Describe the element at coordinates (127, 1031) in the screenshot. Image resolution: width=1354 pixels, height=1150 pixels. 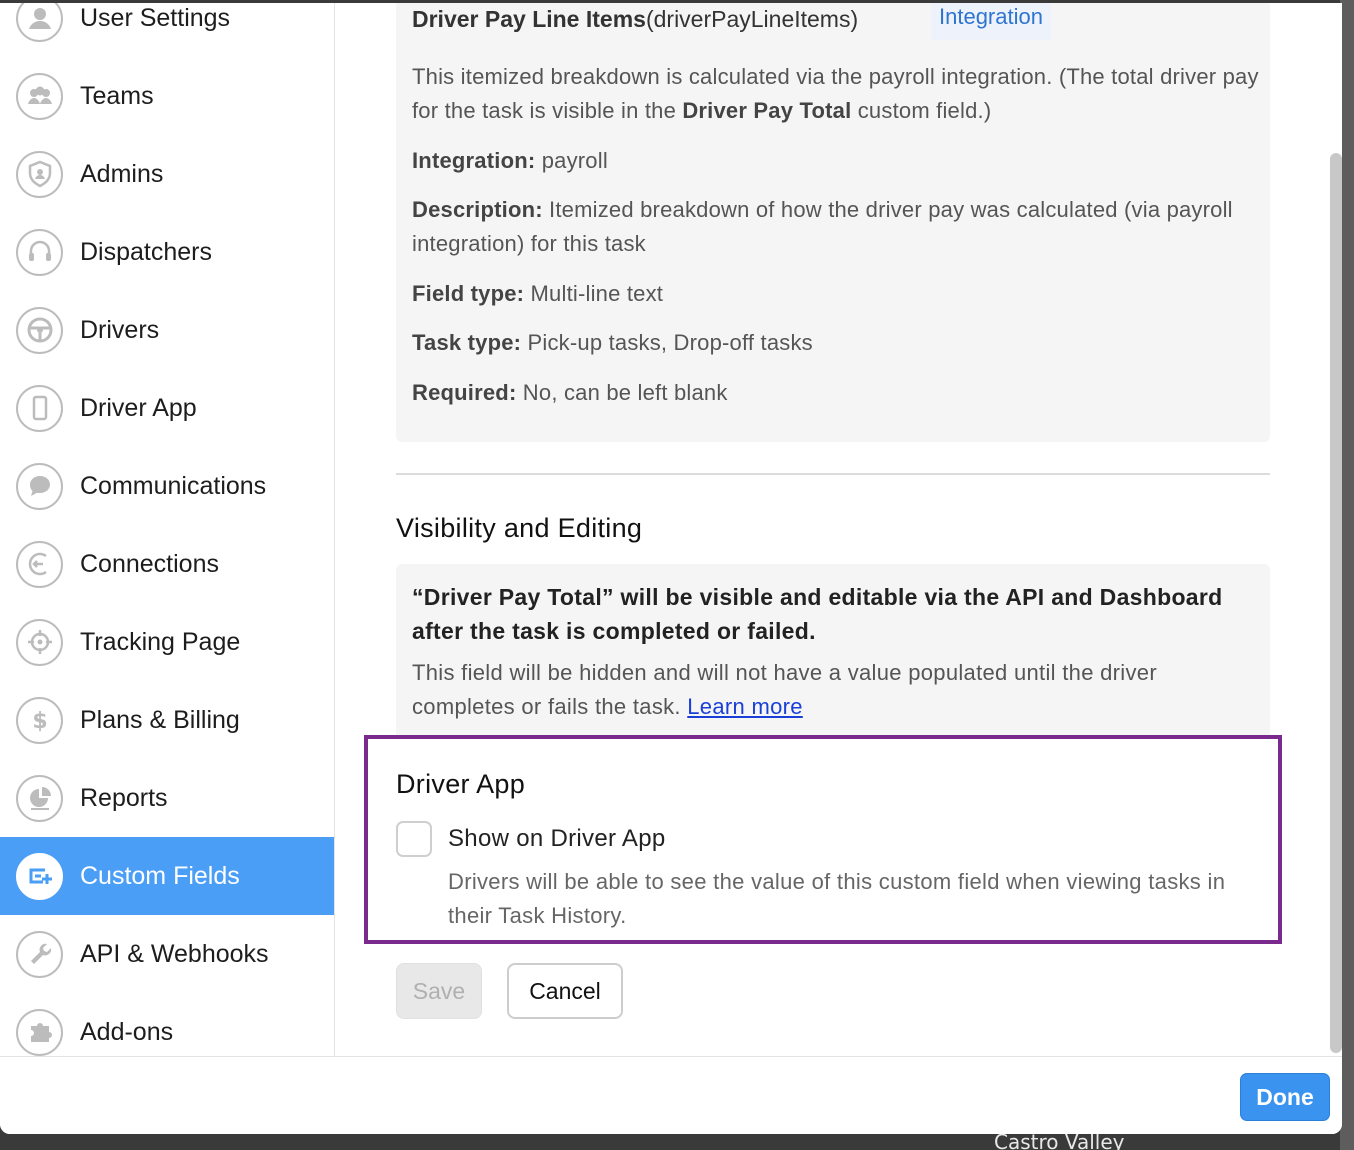
I see `sidebar-item-label: Add-ons` at that location.